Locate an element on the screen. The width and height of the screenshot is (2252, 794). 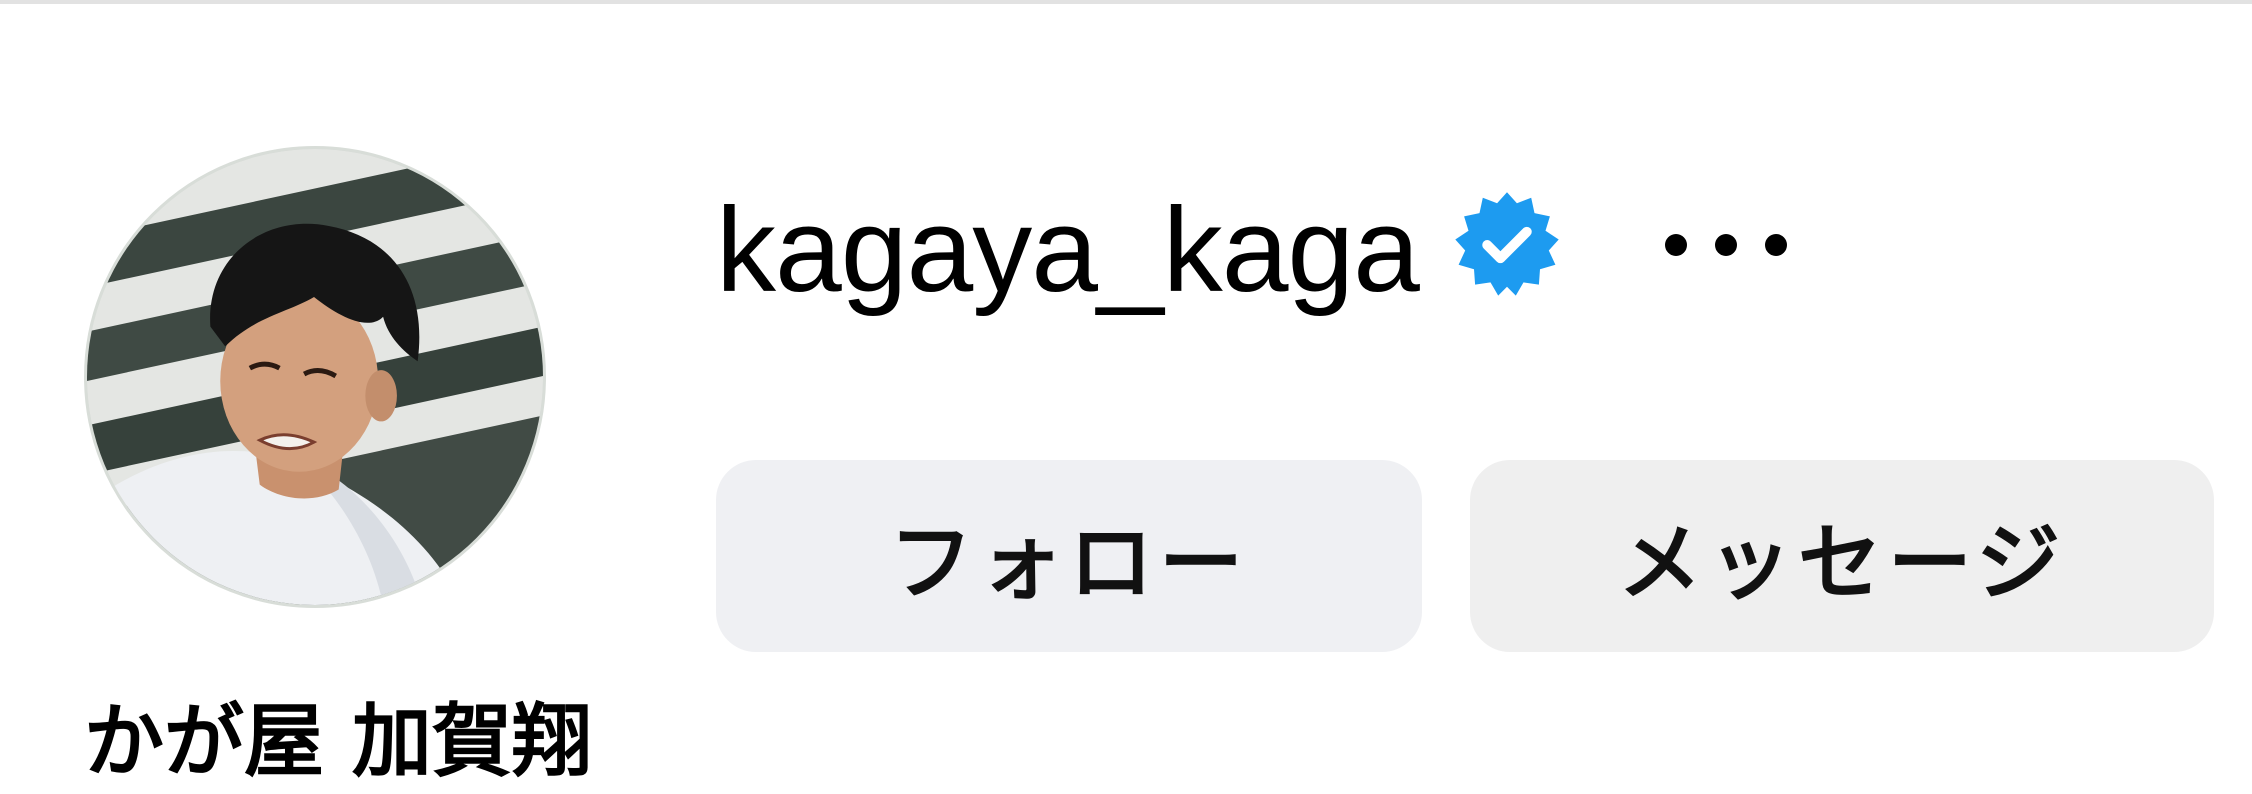
display-name: かが屋 加賀翔 is located at coordinates (338, 741).